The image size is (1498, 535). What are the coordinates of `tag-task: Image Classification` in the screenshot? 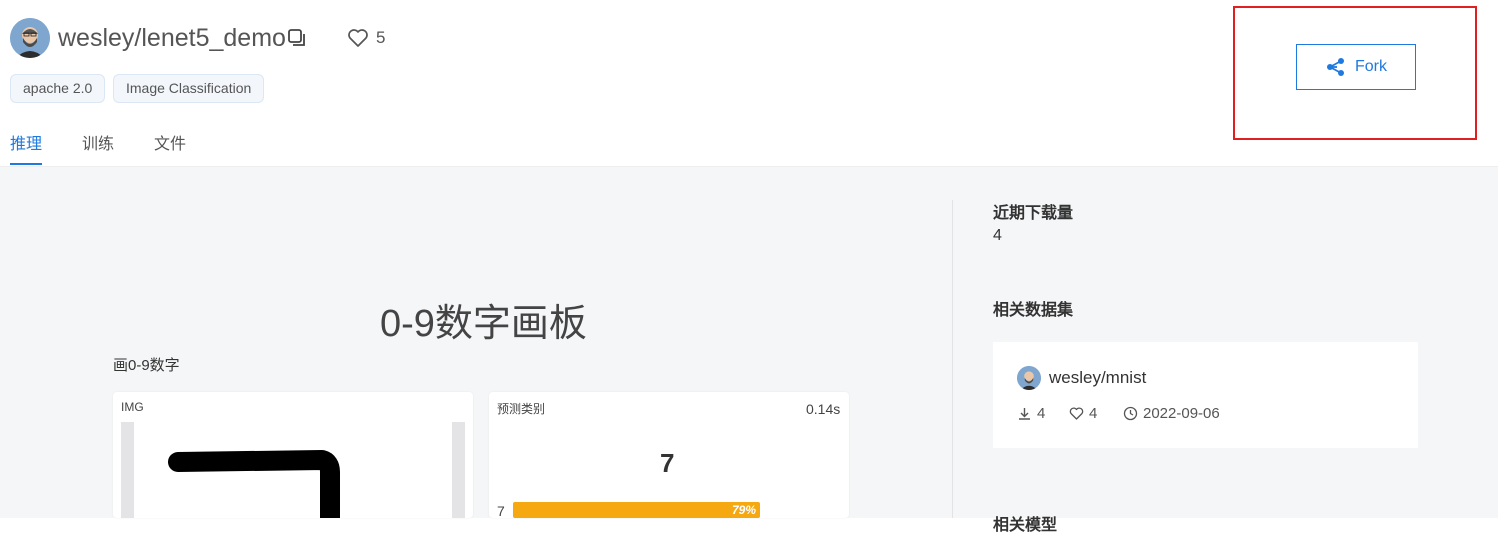 It's located at (189, 88).